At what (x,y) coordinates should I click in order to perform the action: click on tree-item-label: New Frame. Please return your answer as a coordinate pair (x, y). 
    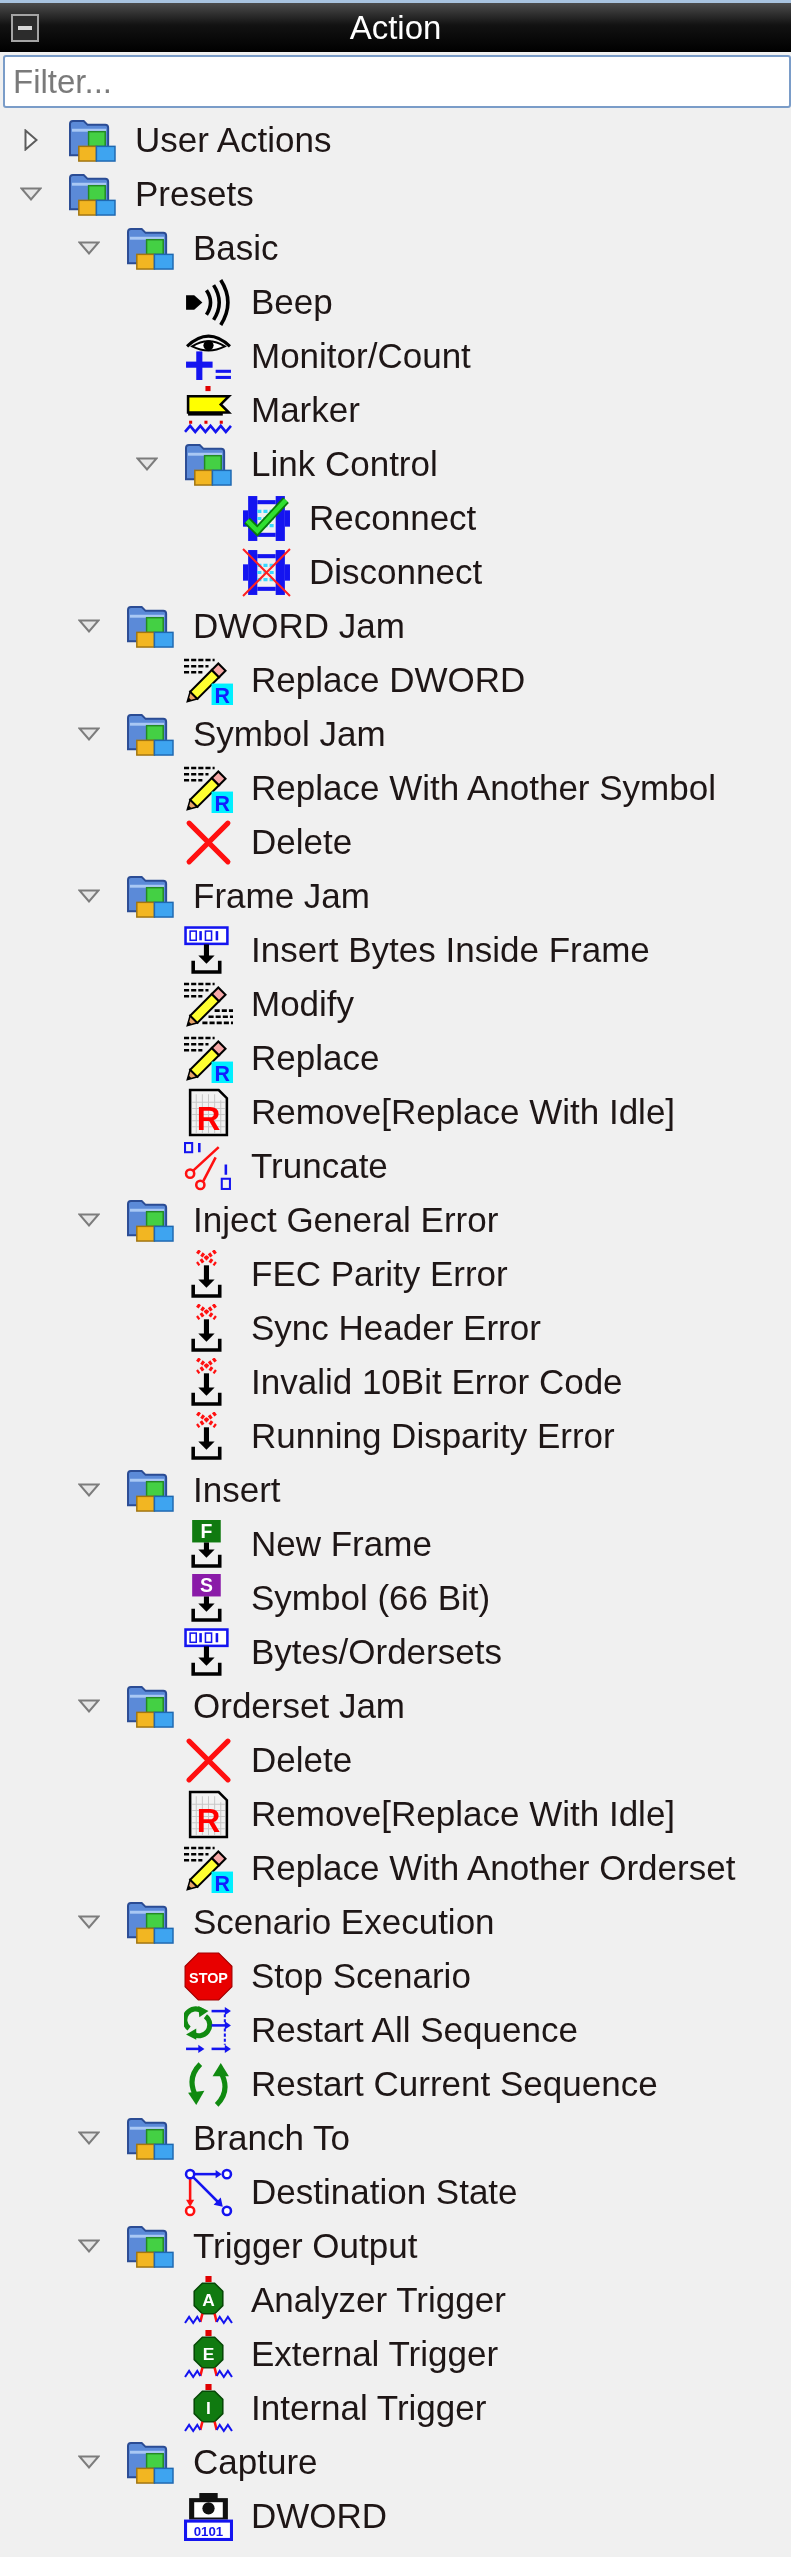
    Looking at the image, I should click on (341, 1544).